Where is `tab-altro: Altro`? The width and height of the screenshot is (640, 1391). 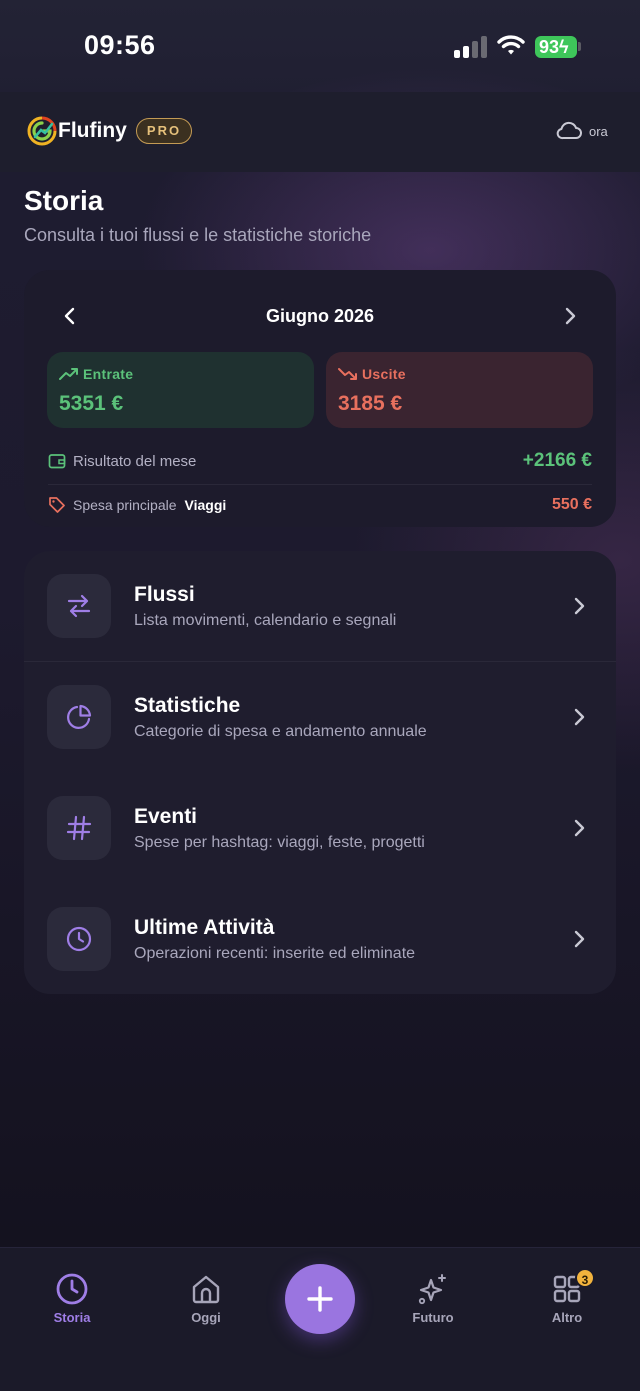 tab-altro: Altro is located at coordinates (567, 1302).